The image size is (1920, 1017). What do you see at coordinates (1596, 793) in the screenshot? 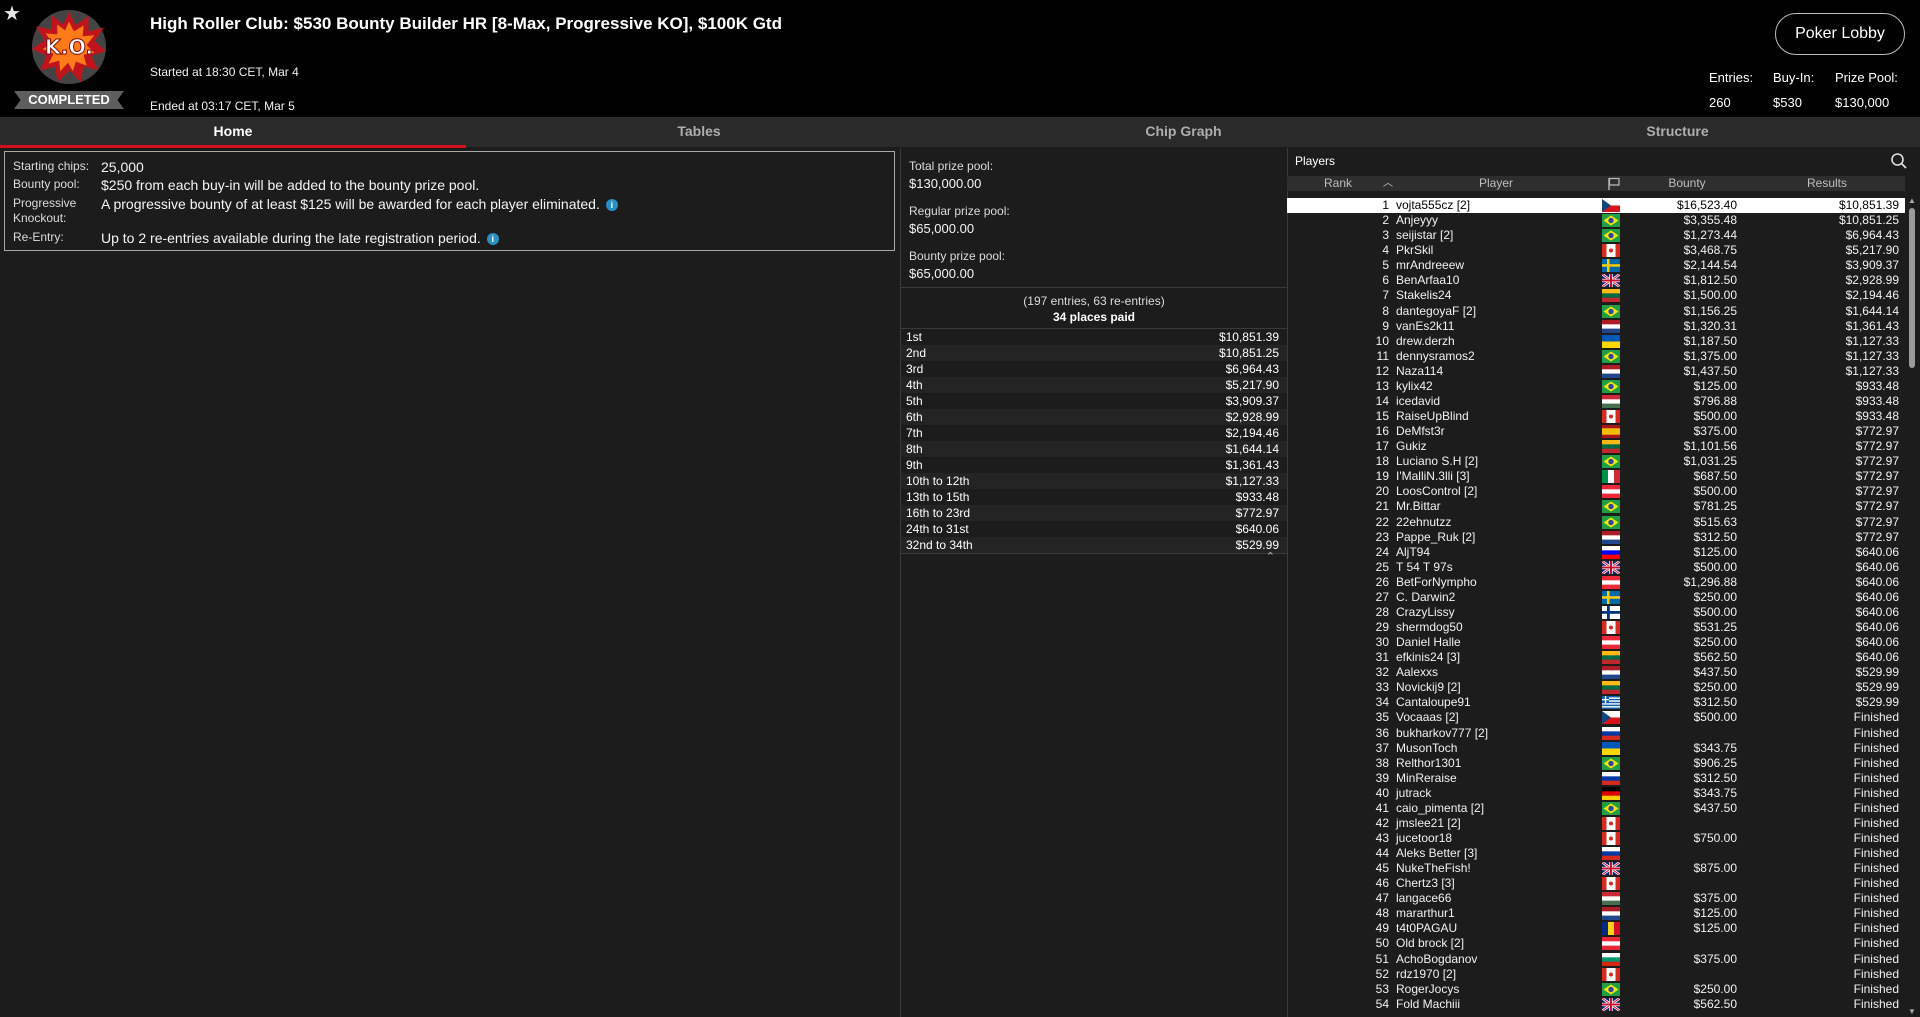
I see `table-row: 40 jutrack $343.75 Finished` at bounding box center [1596, 793].